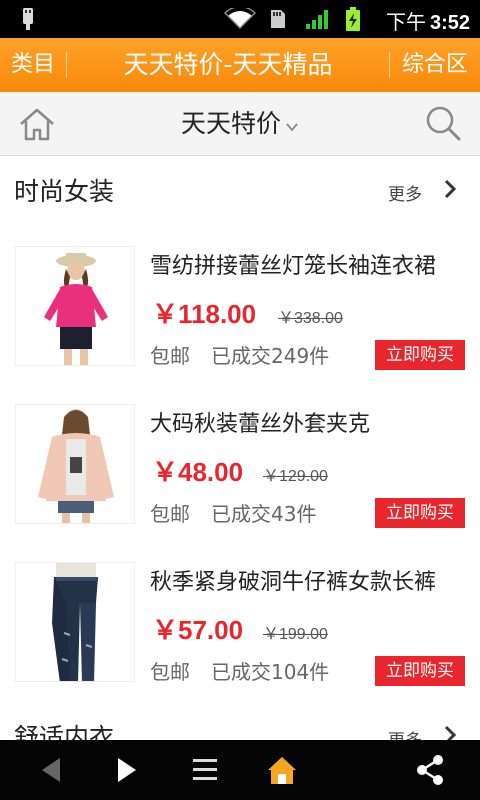  I want to click on status-ampm: 下午, so click(405, 23).